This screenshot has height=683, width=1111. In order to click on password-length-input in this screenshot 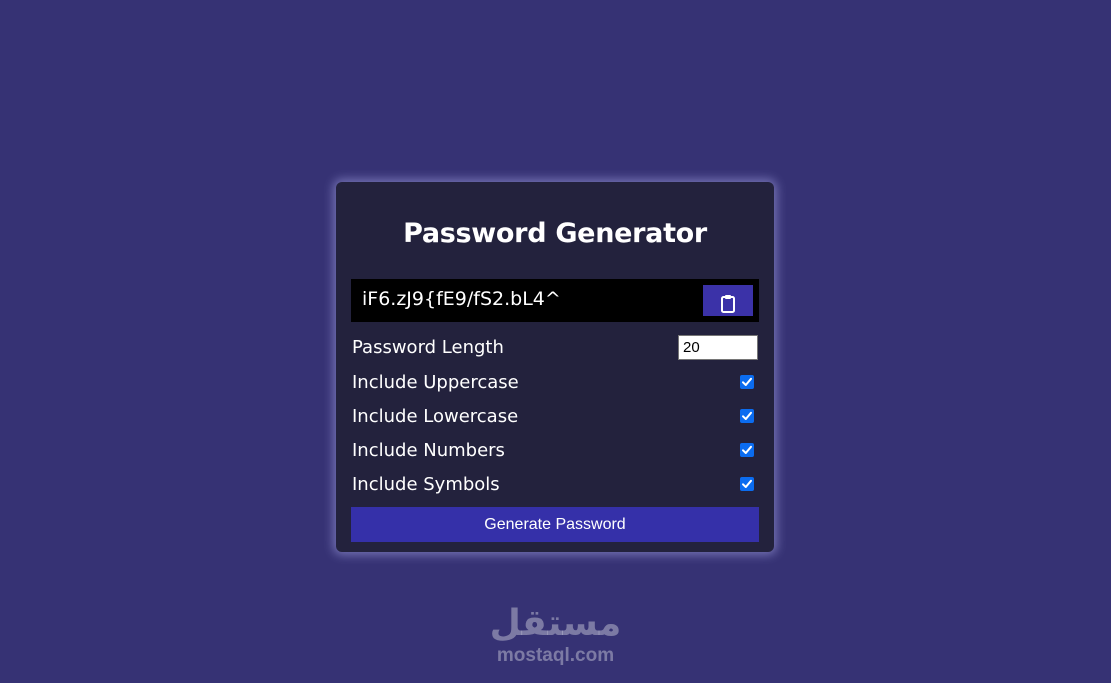, I will do `click(718, 347)`.